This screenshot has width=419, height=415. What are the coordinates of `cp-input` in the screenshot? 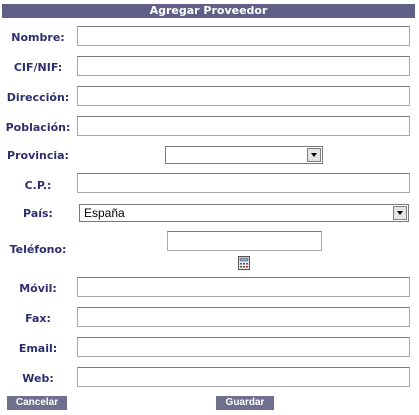 It's located at (243, 183).